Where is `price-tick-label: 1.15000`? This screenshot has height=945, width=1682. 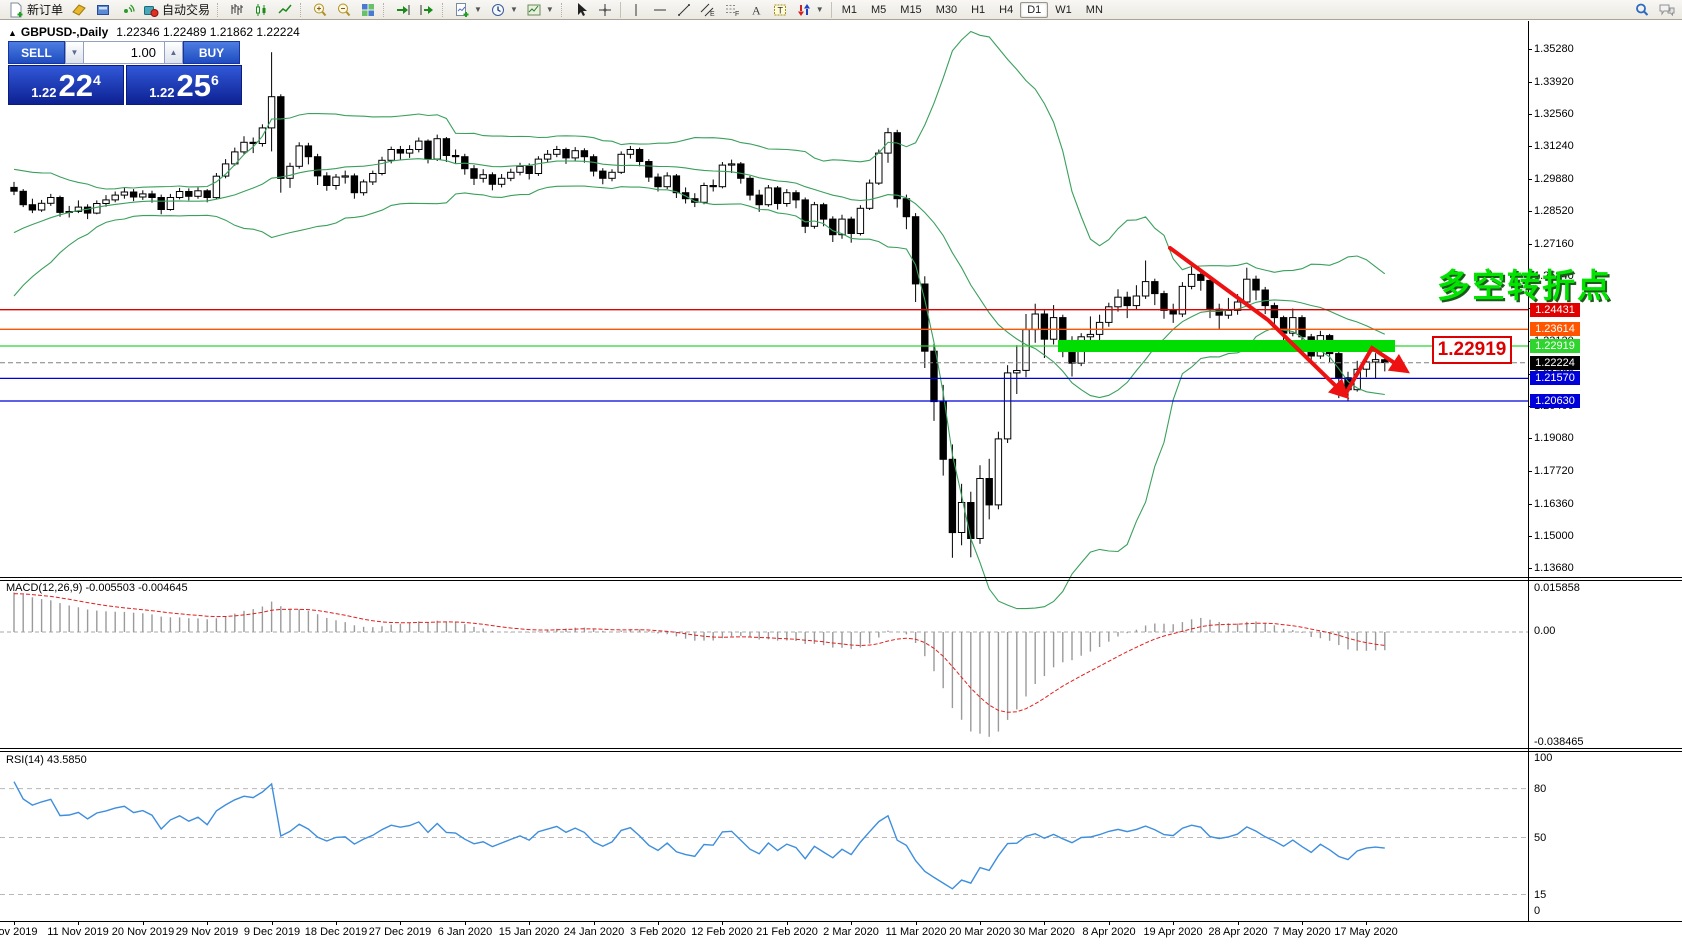 price-tick-label: 1.15000 is located at coordinates (1554, 536).